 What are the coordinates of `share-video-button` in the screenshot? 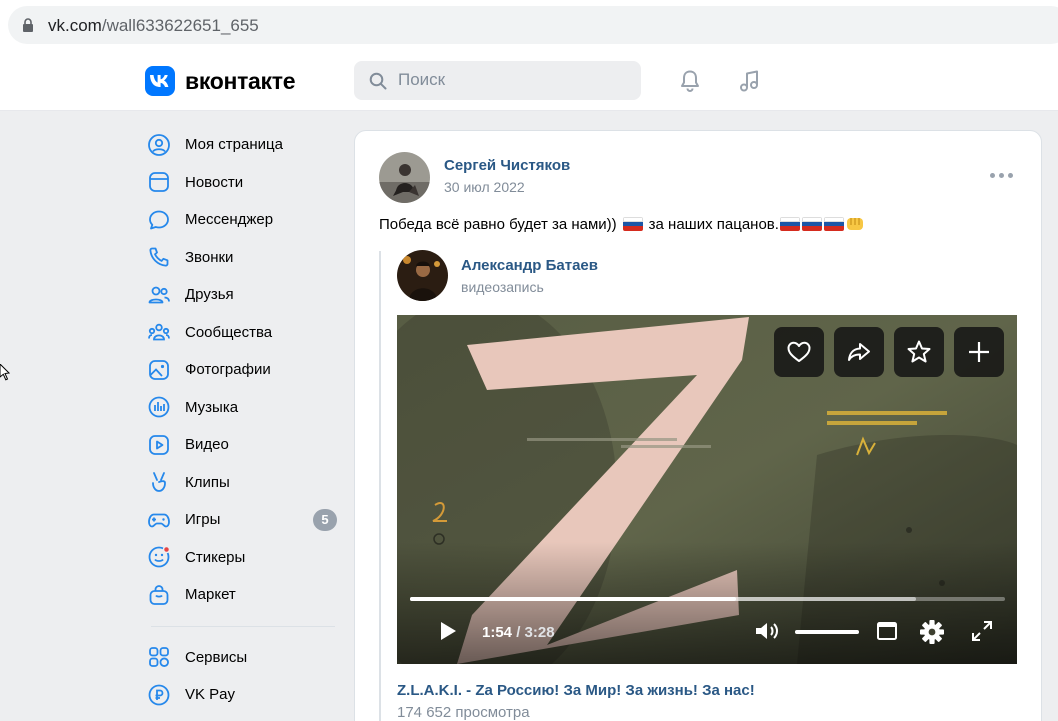 It's located at (859, 352).